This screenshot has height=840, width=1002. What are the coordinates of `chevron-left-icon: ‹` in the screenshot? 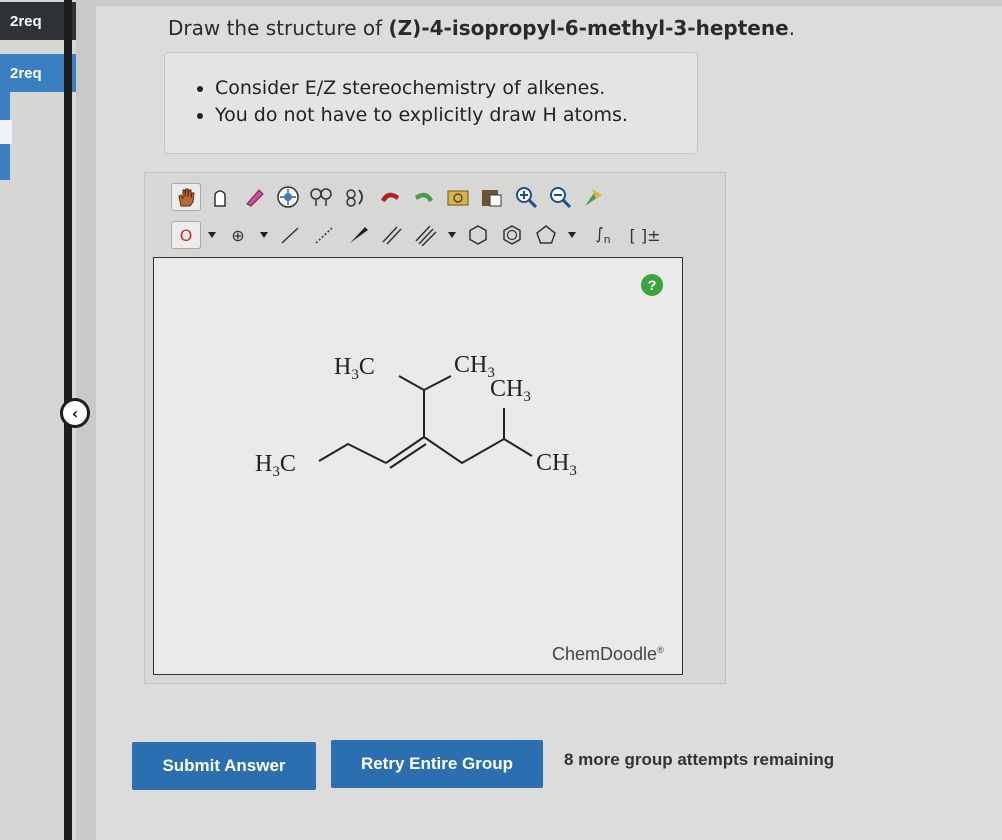 It's located at (75, 413).